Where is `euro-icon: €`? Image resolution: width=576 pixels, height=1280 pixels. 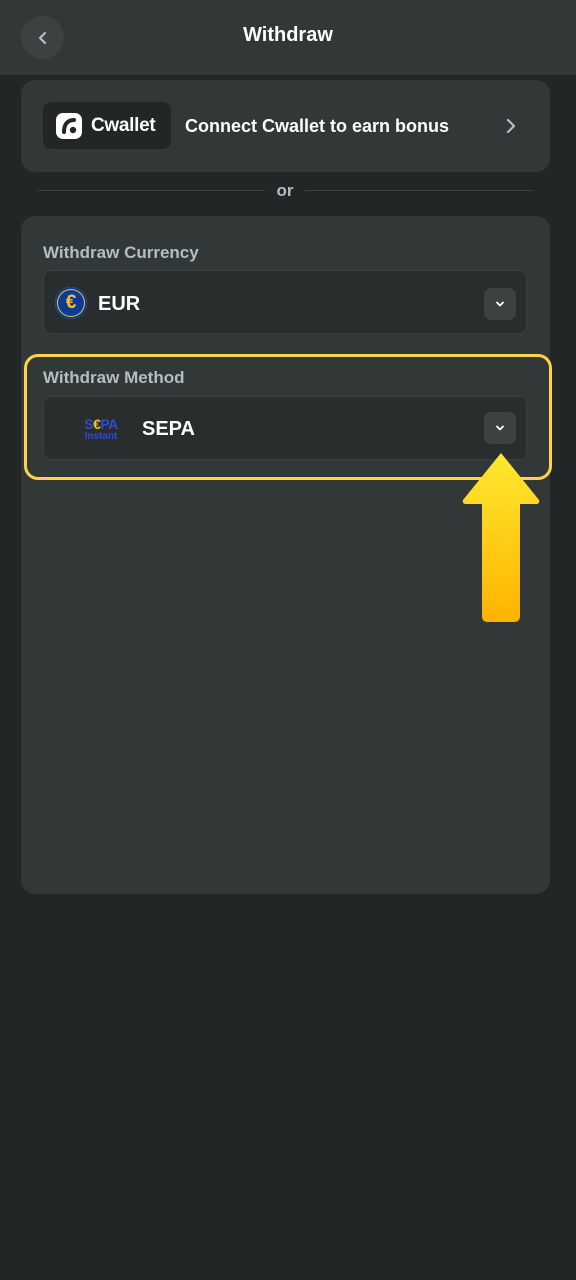 euro-icon: € is located at coordinates (71, 303).